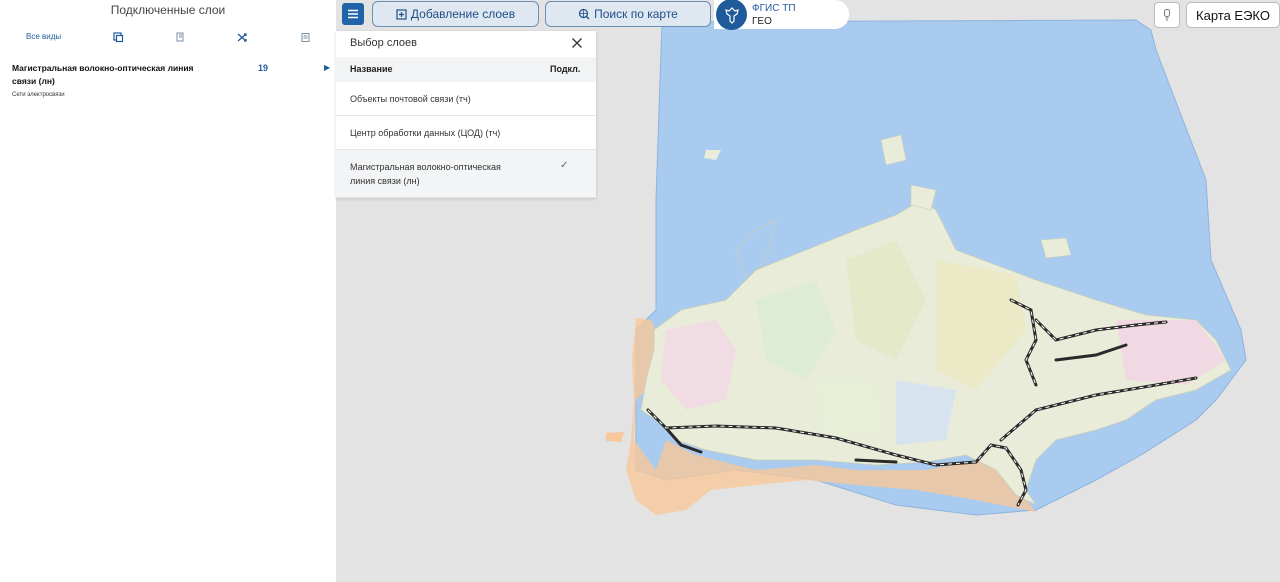 Image resolution: width=1280 pixels, height=582 pixels. What do you see at coordinates (463, 14) in the screenshot?
I see `add-layers-label: Добавление слоев` at bounding box center [463, 14].